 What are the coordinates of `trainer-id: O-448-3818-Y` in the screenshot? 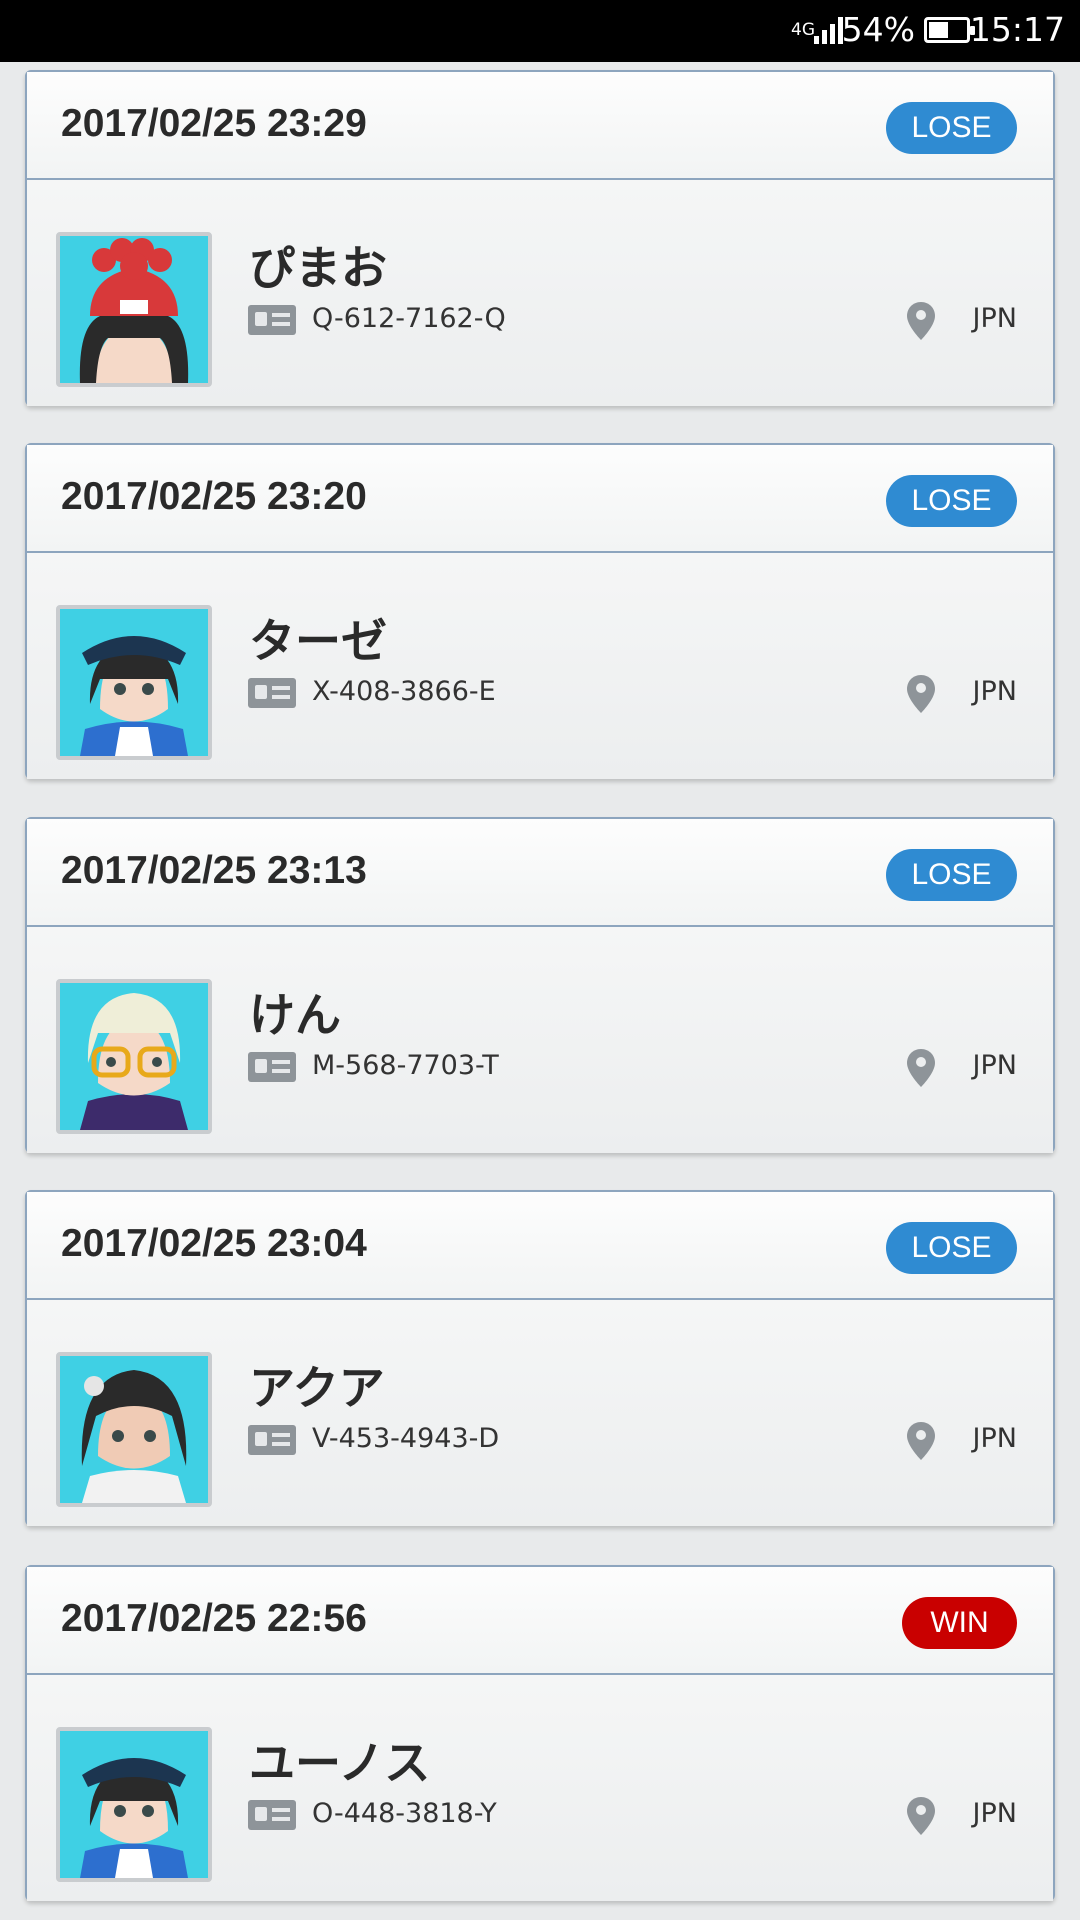 It's located at (404, 1813).